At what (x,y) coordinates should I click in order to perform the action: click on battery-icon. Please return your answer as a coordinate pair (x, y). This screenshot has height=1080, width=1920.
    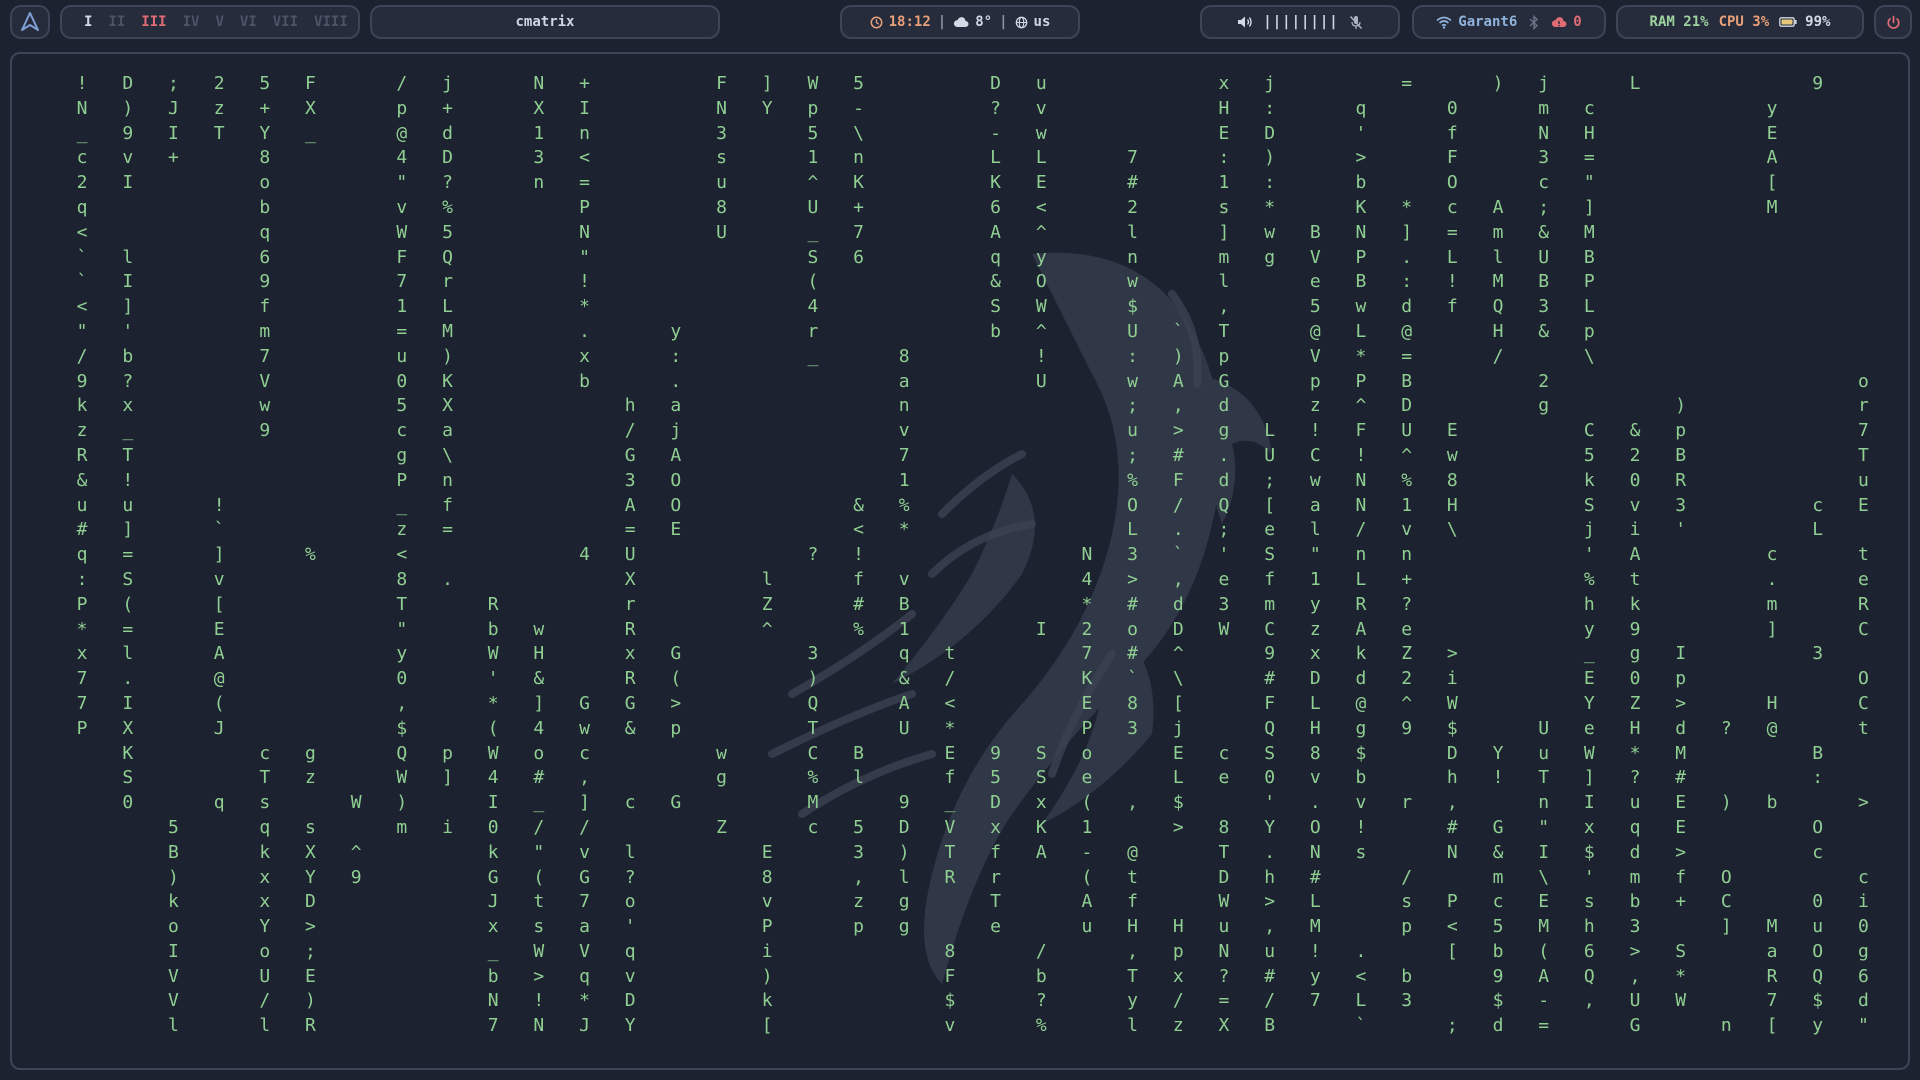
    Looking at the image, I should click on (1788, 22).